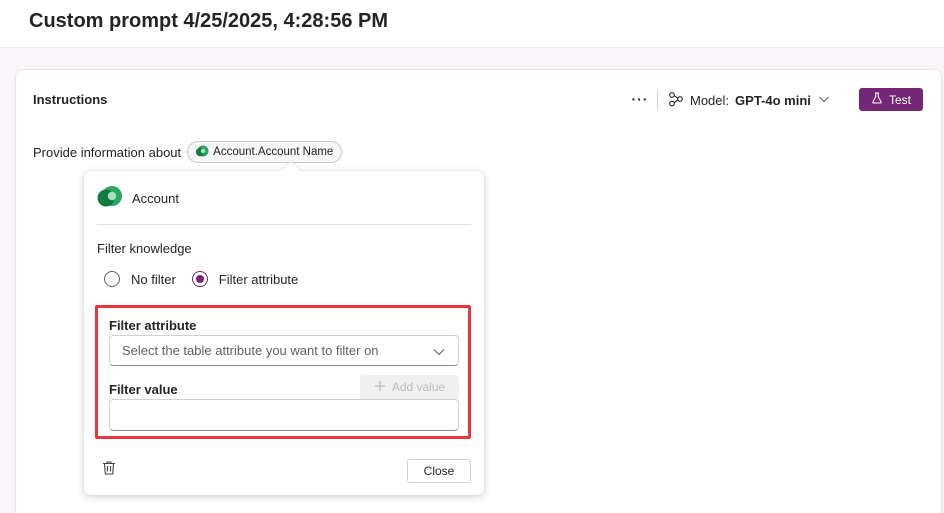 This screenshot has height=513, width=944. I want to click on delete-button, so click(109, 470).